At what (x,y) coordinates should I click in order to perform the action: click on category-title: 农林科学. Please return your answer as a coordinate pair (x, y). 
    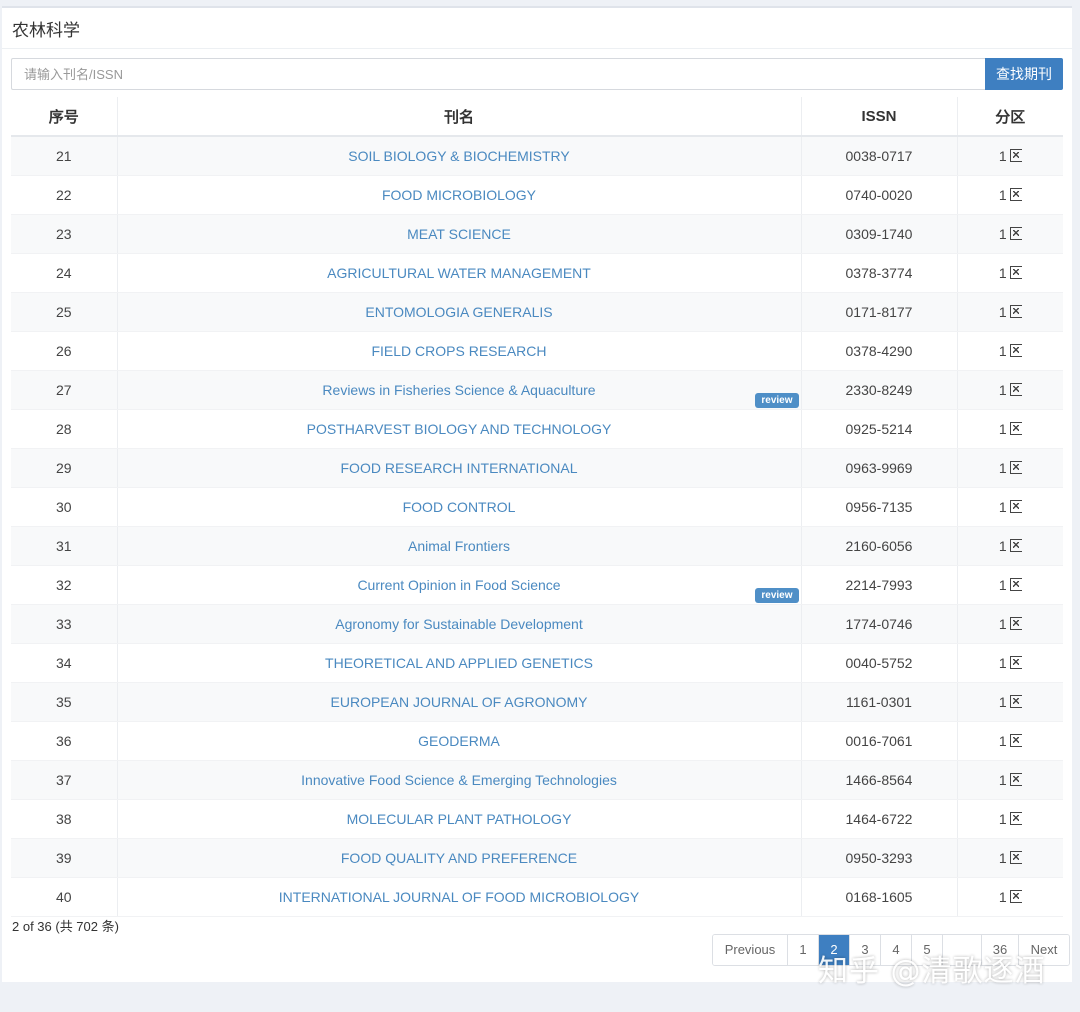
    Looking at the image, I should click on (46, 30).